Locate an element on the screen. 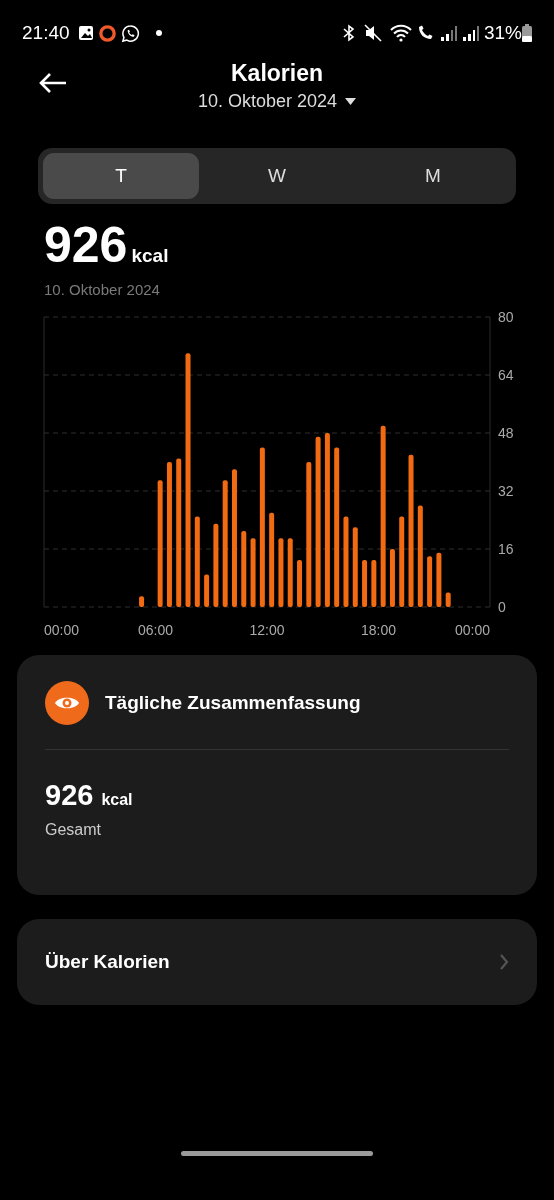  axis-tick-label: 0 is located at coordinates (502, 607).